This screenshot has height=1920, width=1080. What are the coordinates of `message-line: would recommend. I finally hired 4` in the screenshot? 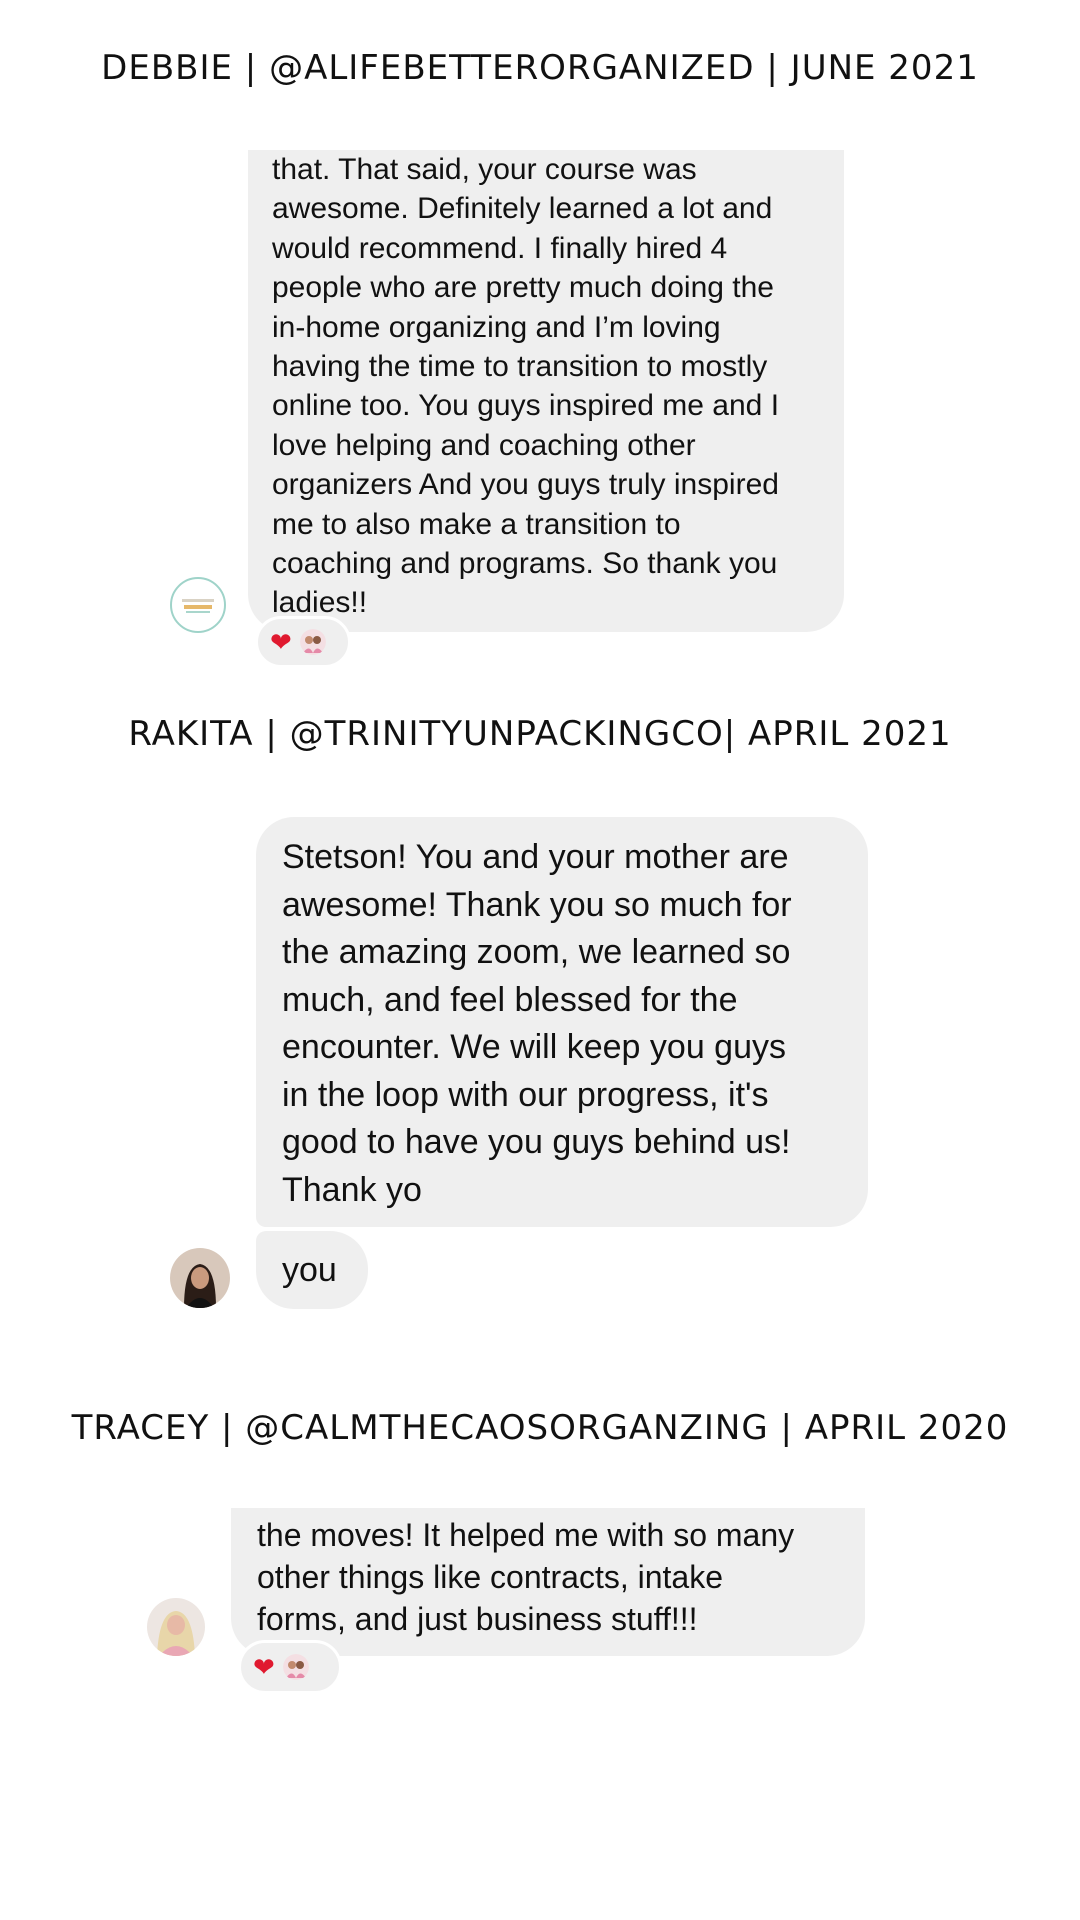 It's located at (500, 248).